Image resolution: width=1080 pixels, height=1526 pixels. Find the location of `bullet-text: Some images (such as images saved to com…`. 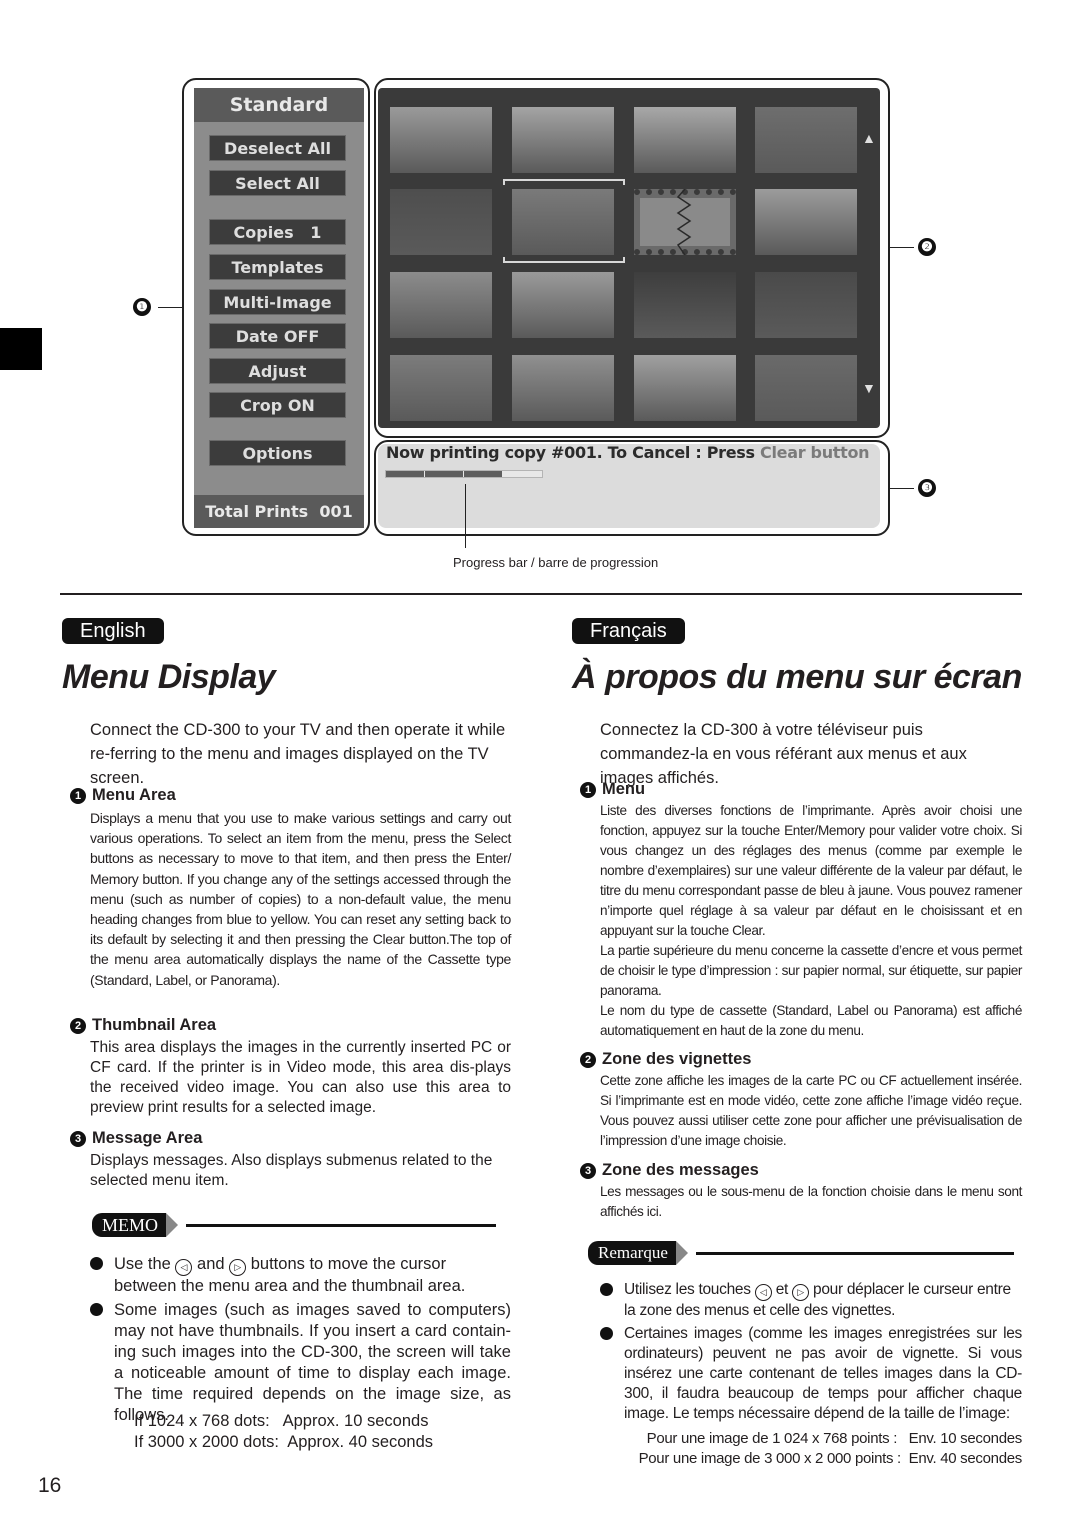

bullet-text: Some images (such as images saved to com… is located at coordinates (312, 1362).